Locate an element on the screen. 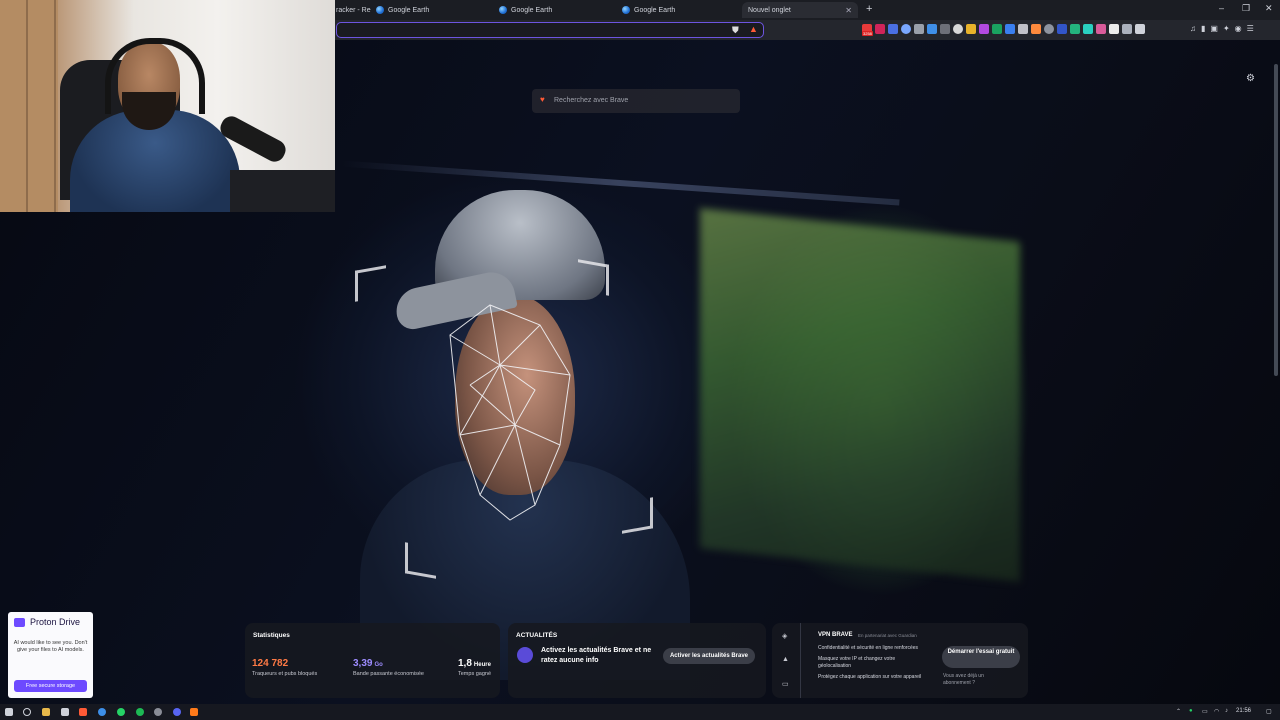  volume-icon: ♪ is located at coordinates (1226, 711).